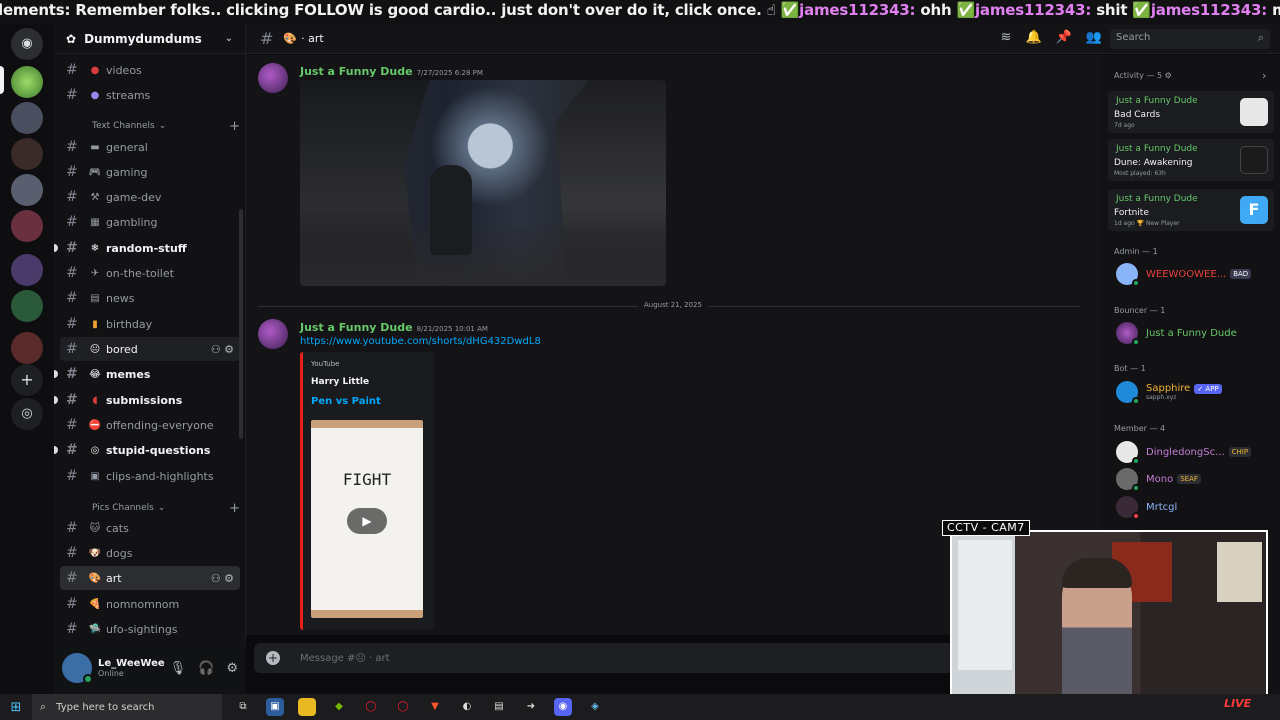 This screenshot has width=1280, height=720. I want to click on opera-icon: ◯, so click(403, 707).